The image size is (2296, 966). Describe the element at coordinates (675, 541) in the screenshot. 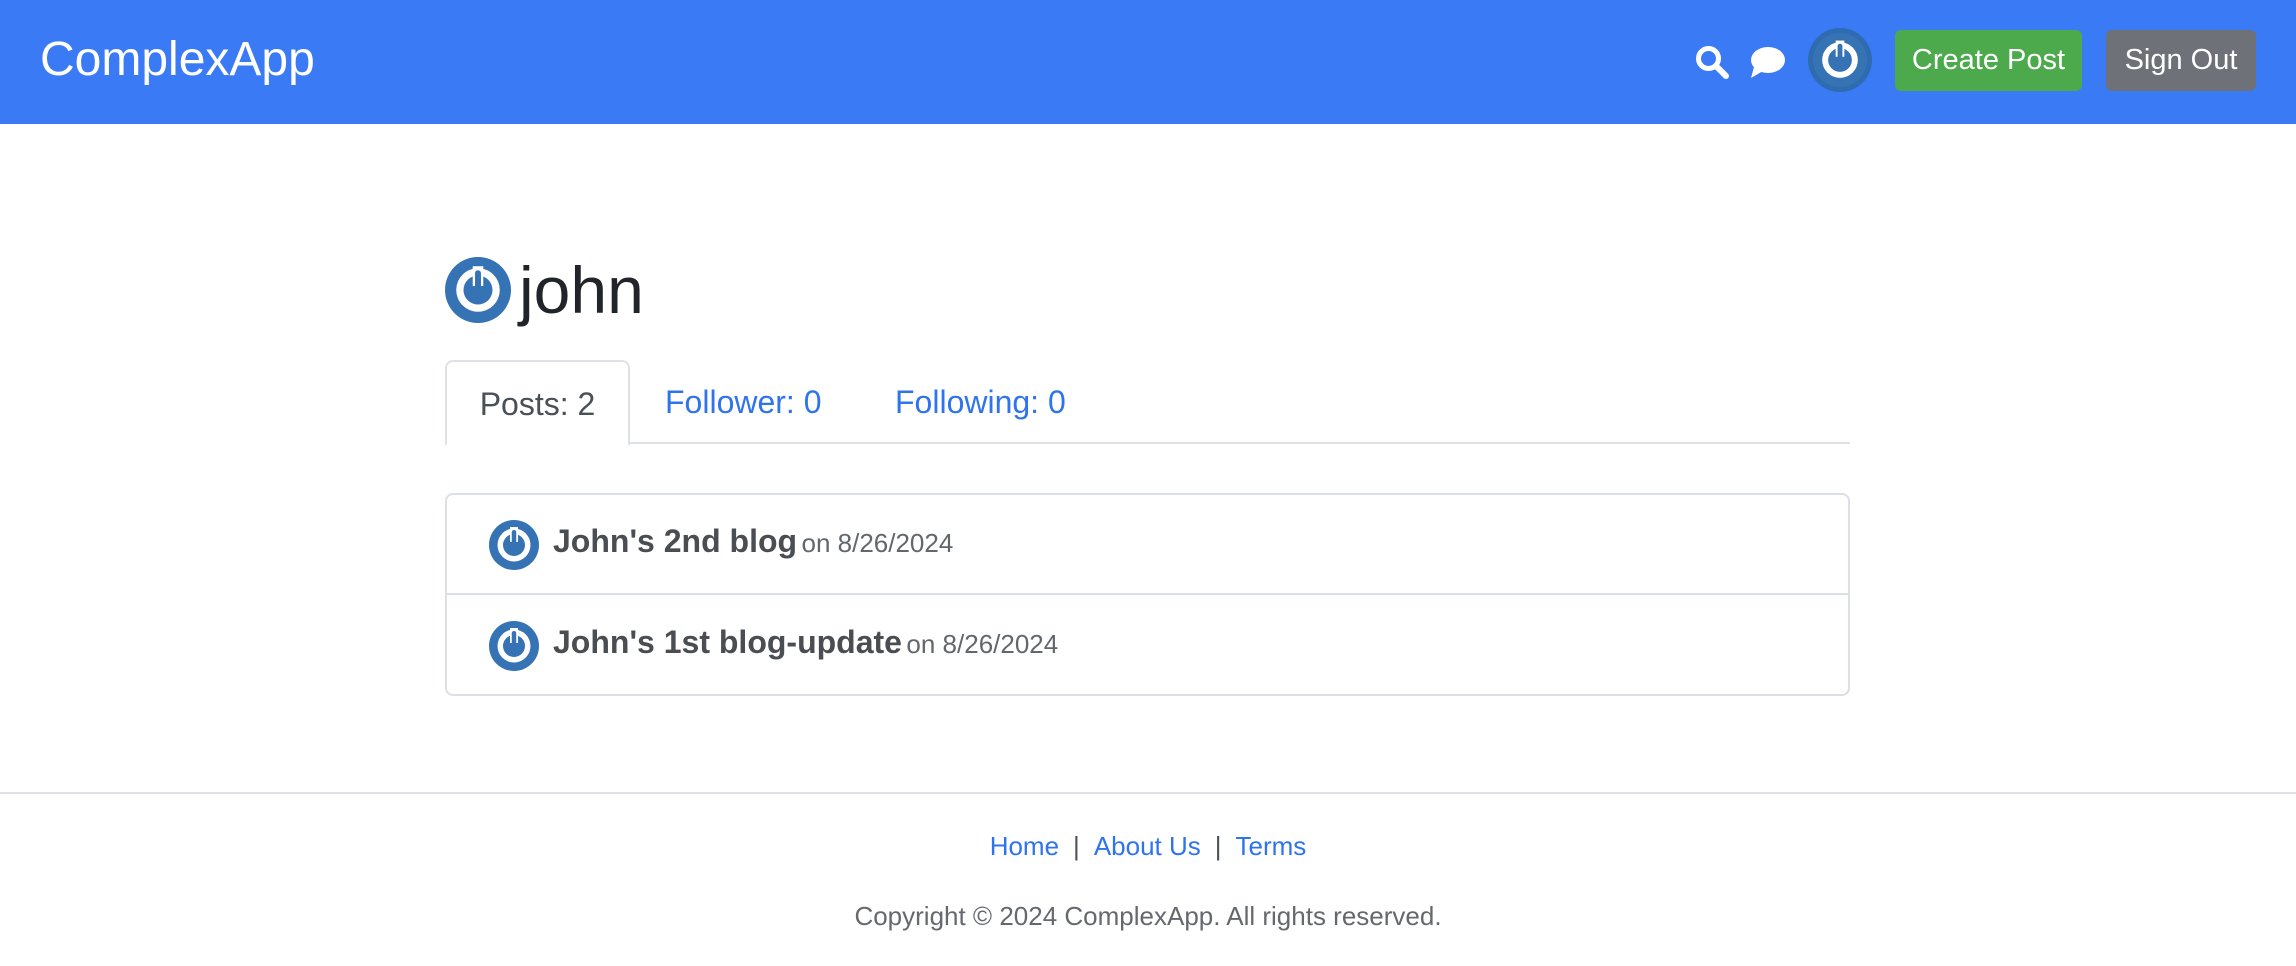

I see `post-title-link: John's 2nd blog` at that location.